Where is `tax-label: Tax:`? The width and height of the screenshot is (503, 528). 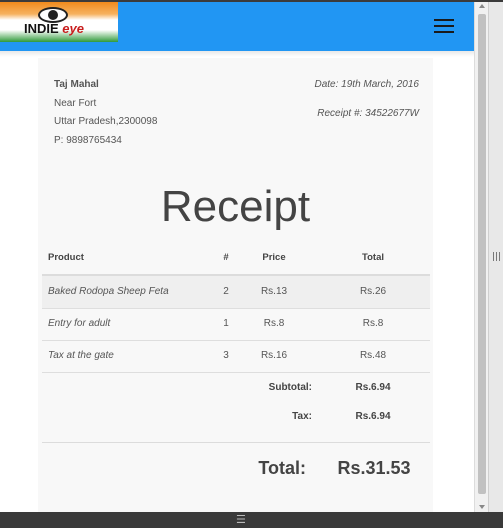
tax-label: Tax: is located at coordinates (302, 416).